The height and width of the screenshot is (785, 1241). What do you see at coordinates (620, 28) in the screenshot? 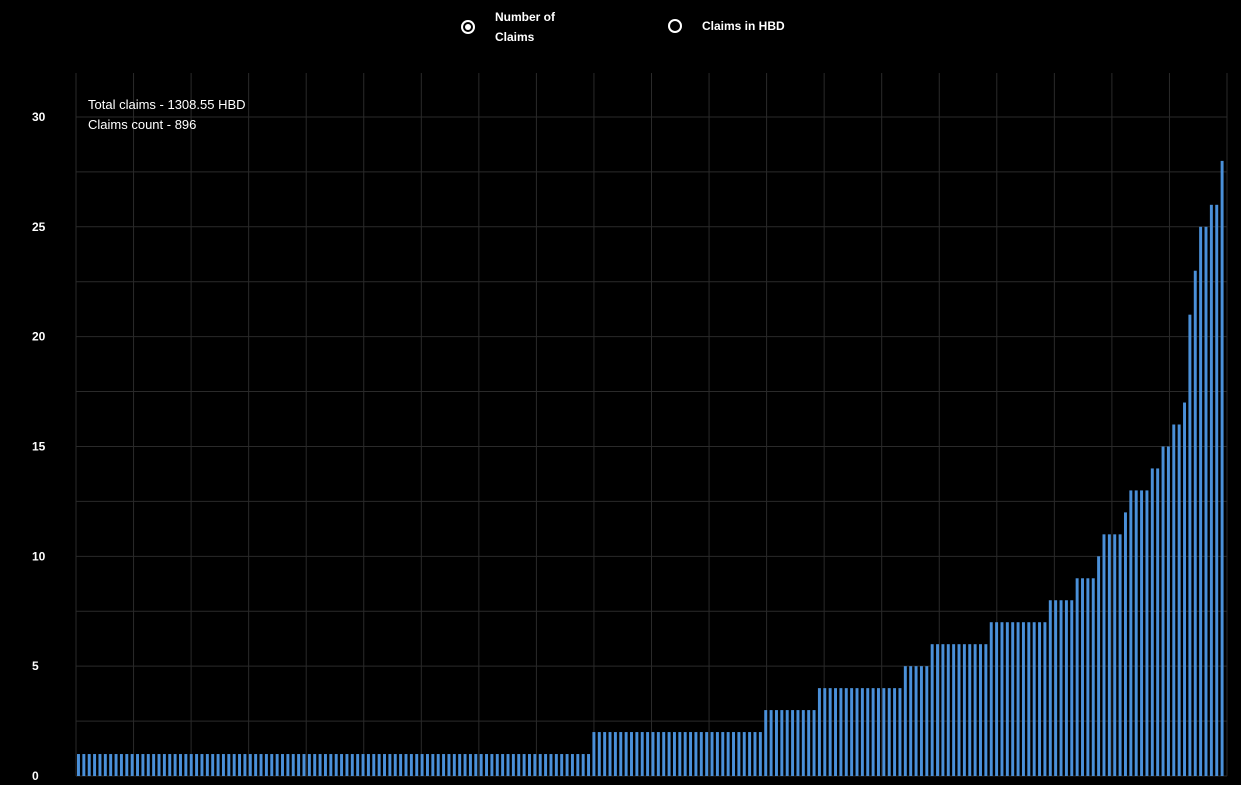
I see `chart-mode-toggle: Number of Claims Claims in HBD` at bounding box center [620, 28].